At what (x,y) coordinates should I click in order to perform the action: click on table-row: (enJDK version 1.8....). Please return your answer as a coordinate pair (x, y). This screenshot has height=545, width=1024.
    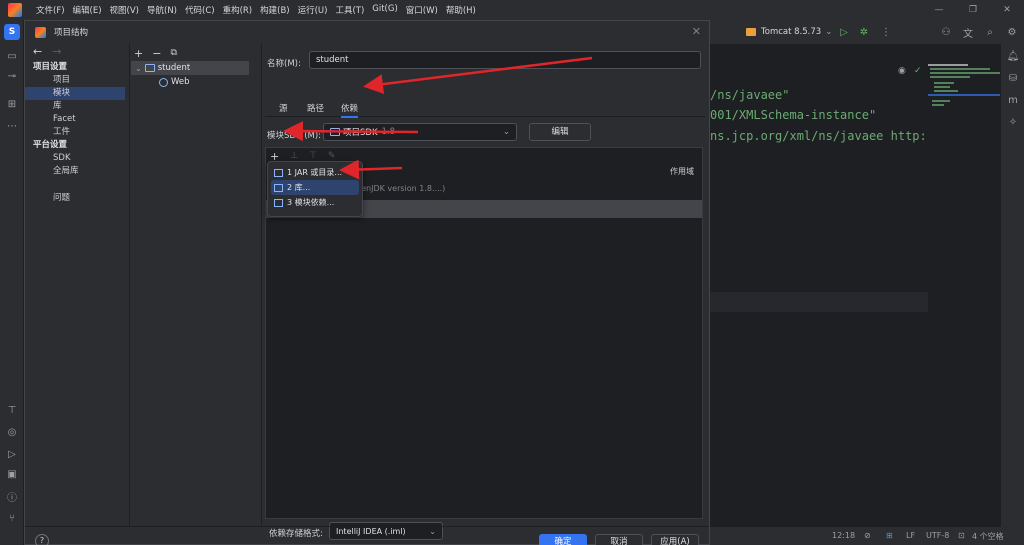
    Looking at the image, I should click on (401, 188).